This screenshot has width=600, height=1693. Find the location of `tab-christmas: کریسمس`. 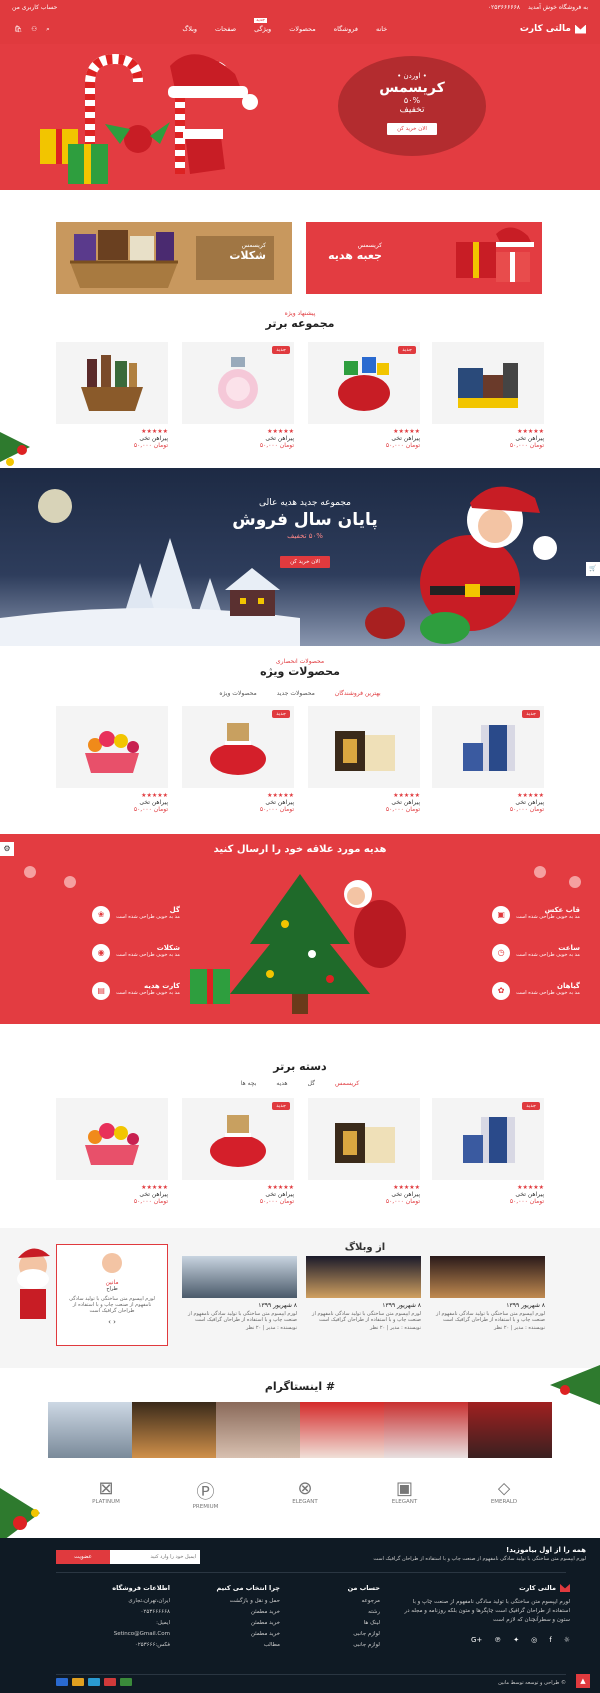

tab-christmas: کریسمس is located at coordinates (347, 1083).